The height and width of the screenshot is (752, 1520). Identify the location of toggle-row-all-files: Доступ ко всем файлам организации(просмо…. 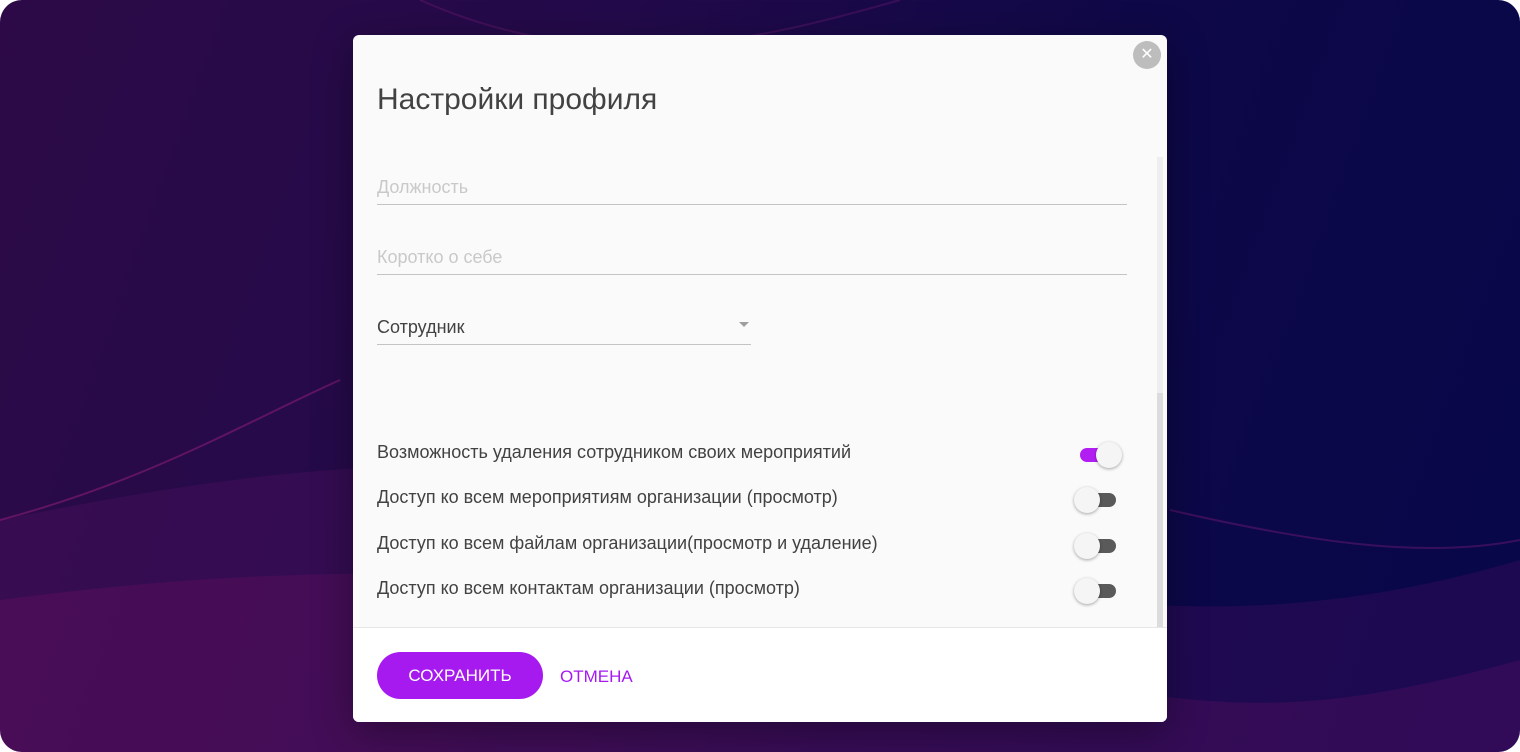
(752, 543).